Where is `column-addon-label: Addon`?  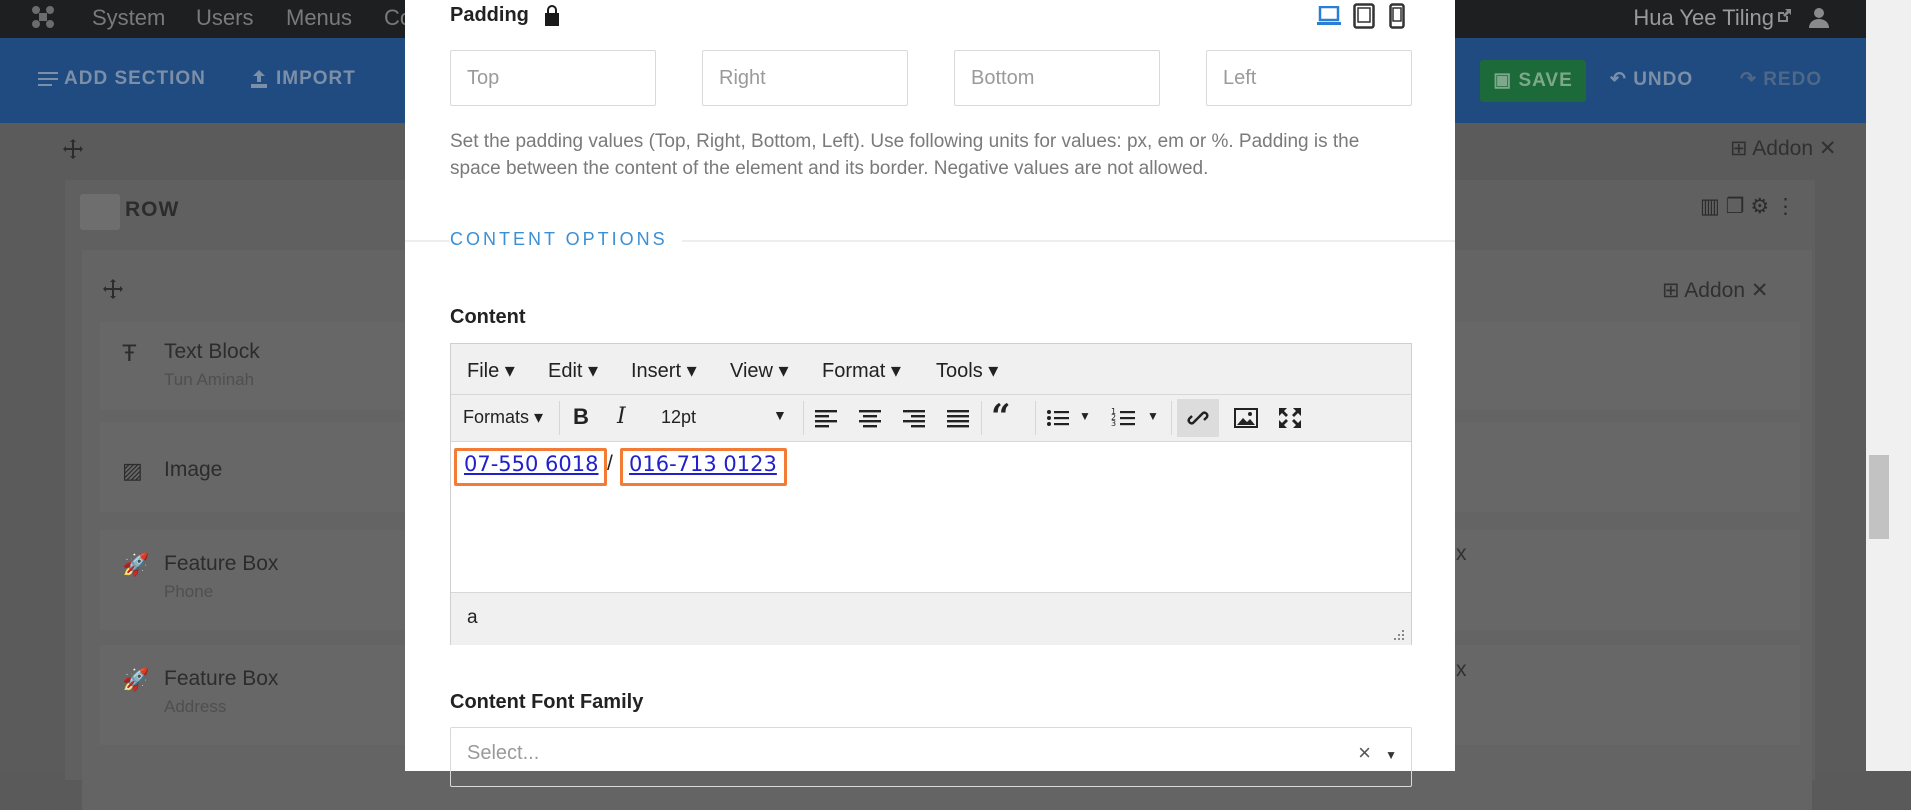
column-addon-label: Addon is located at coordinates (1715, 290).